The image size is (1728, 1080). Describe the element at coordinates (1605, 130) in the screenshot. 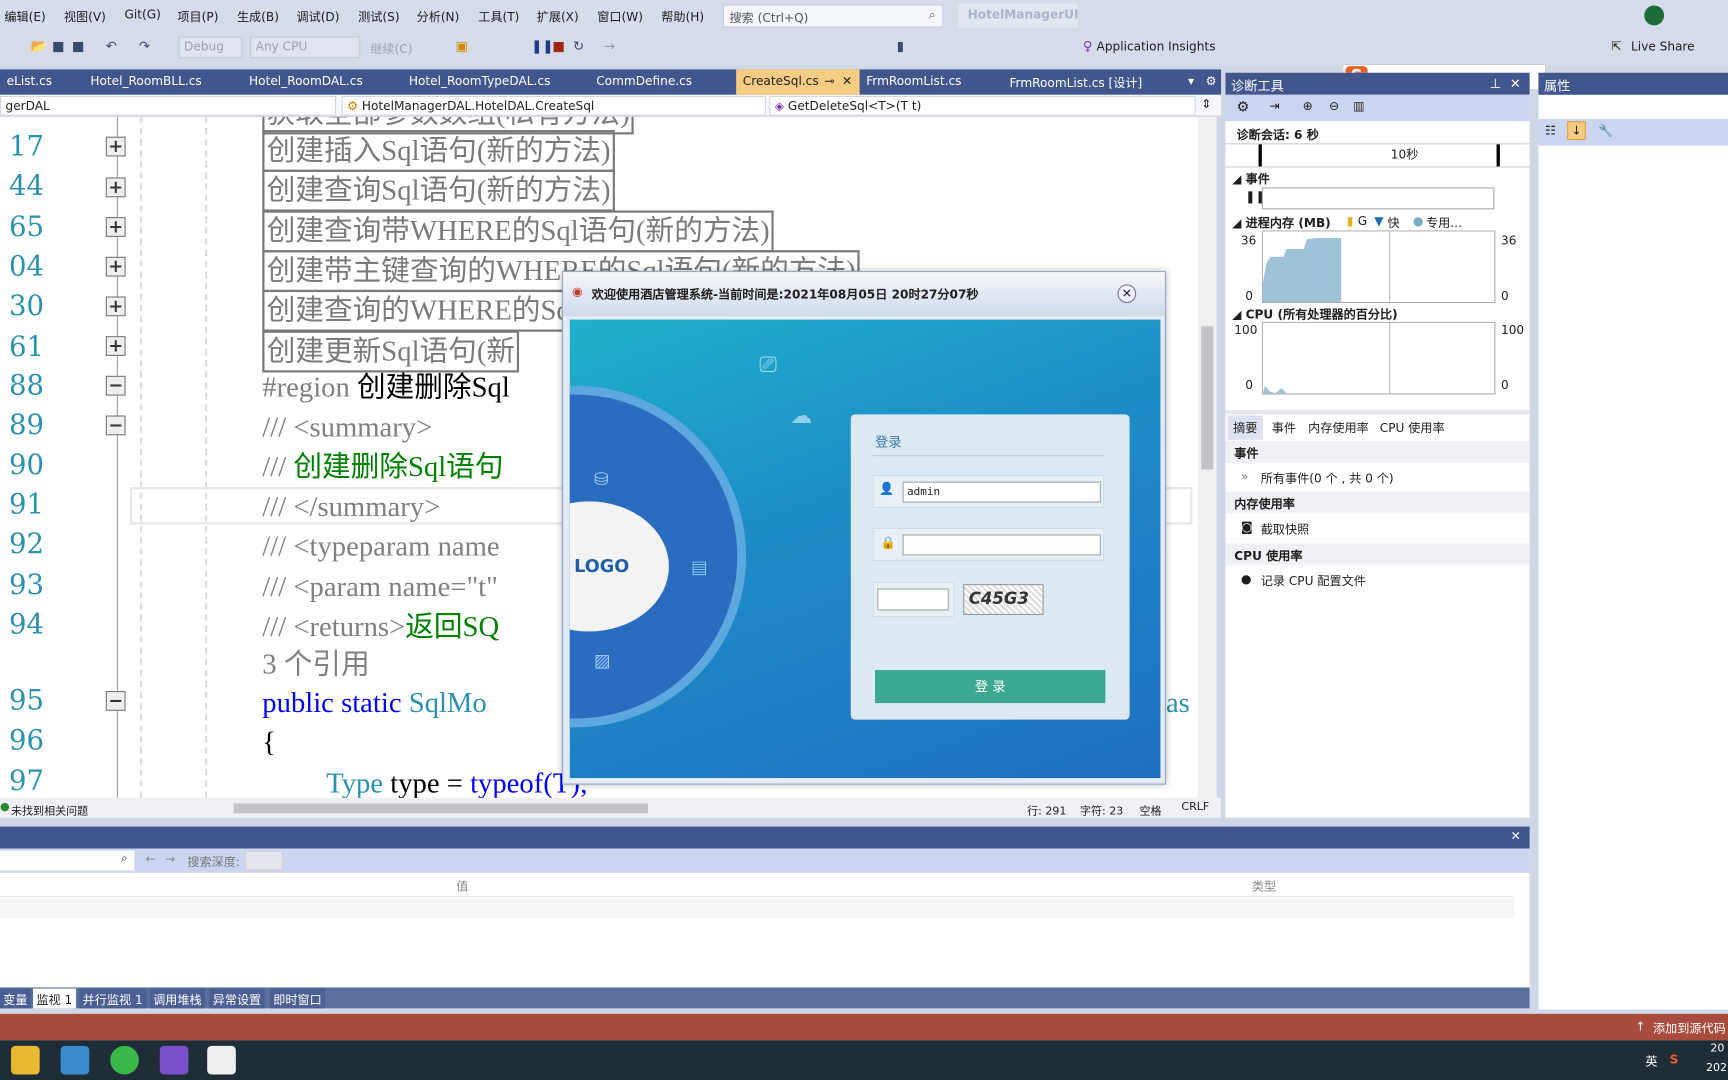

I see `wrench-icon: 🔧` at that location.